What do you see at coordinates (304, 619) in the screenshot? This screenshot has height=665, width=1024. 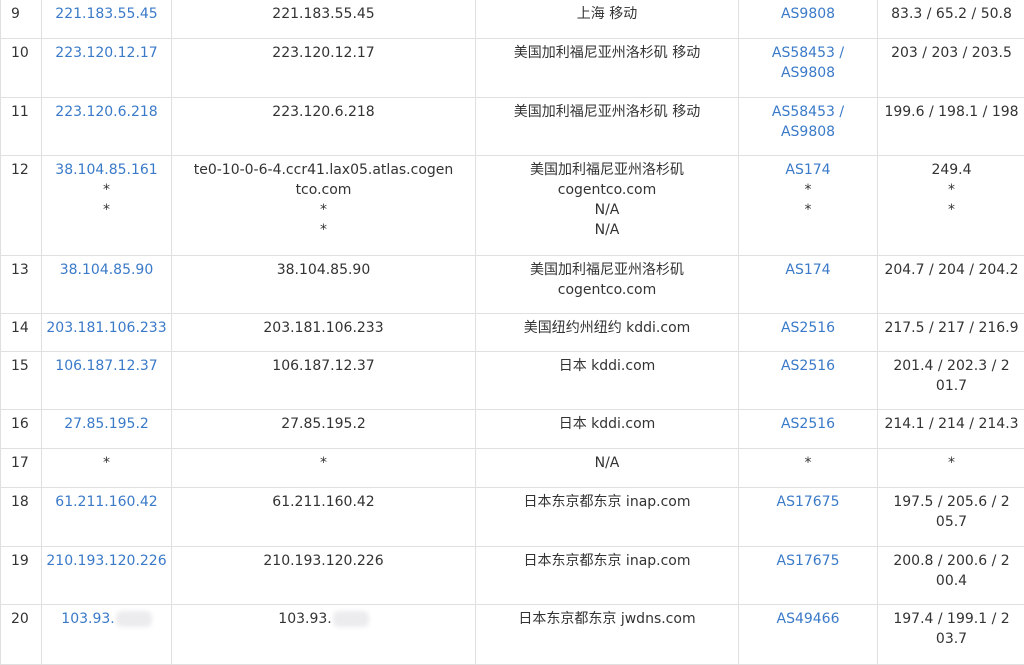 I see `hostname: 103.93.` at bounding box center [304, 619].